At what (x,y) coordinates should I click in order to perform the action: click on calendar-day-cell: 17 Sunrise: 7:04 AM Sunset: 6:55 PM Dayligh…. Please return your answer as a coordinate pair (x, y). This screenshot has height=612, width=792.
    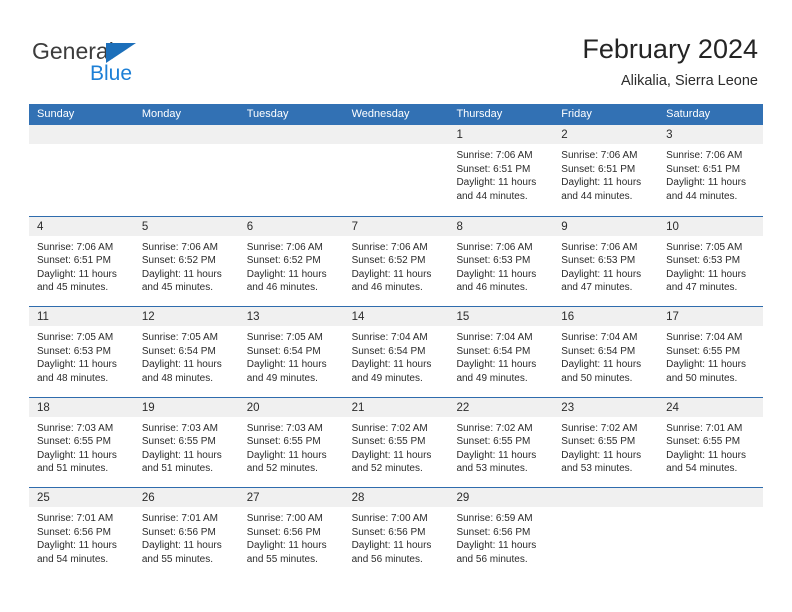
    Looking at the image, I should click on (711, 352).